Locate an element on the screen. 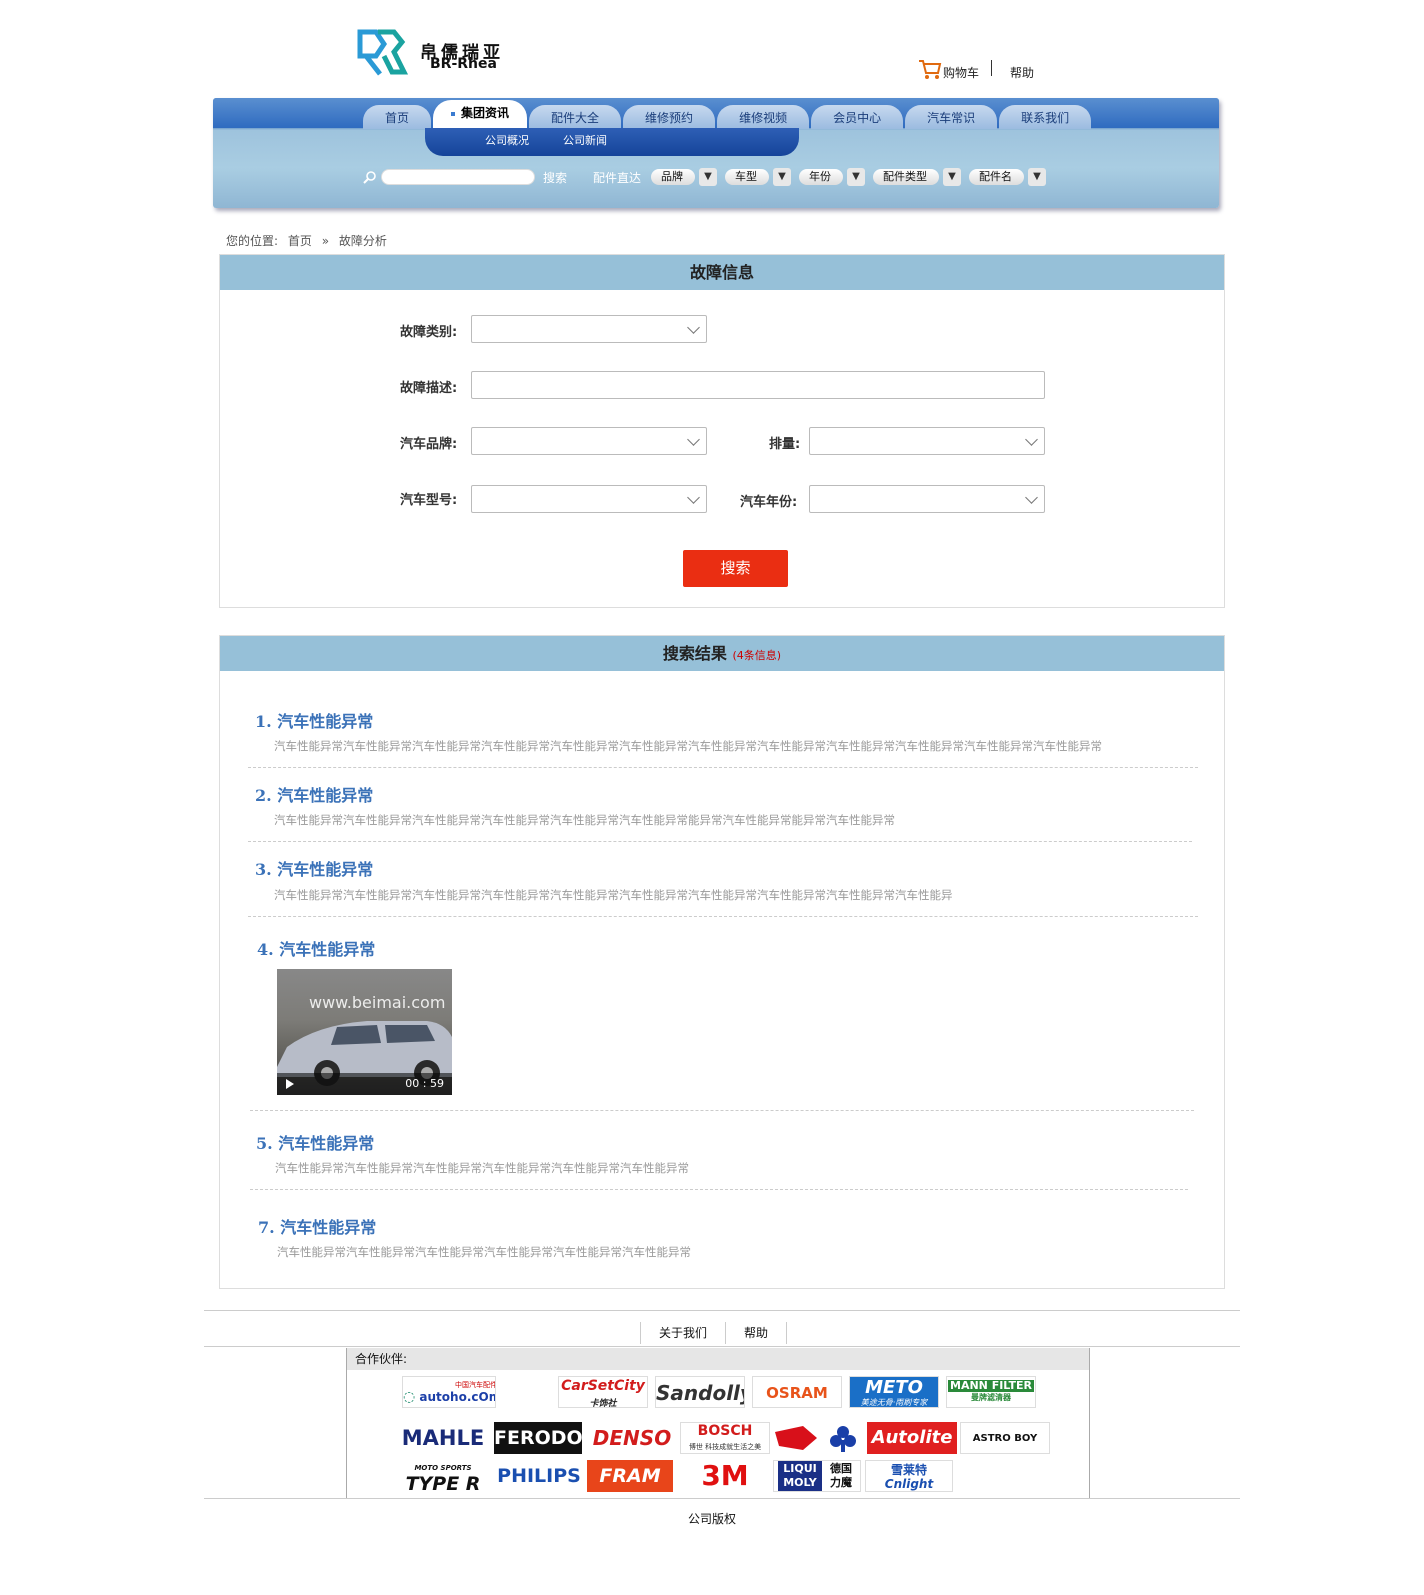 The width and height of the screenshot is (1424, 1595). results-count: (4条信息) is located at coordinates (757, 655).